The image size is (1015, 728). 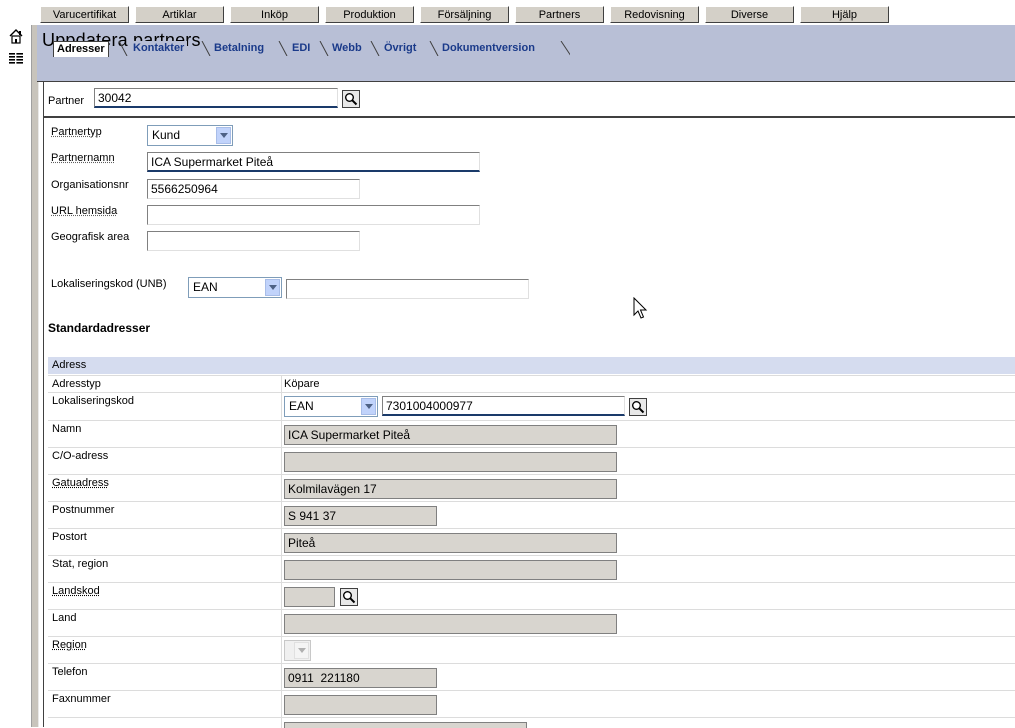 What do you see at coordinates (83, 510) in the screenshot?
I see `postnr-label: Postnummer` at bounding box center [83, 510].